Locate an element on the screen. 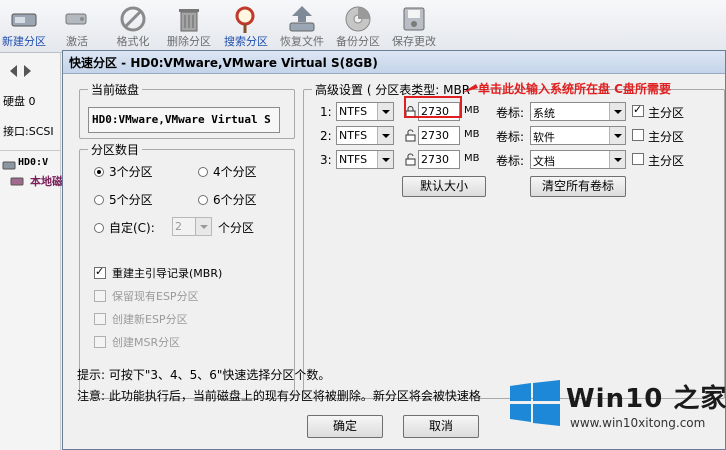 This screenshot has width=726, height=450. toolbar-backup-button: 备份分区 is located at coordinates (358, 26).